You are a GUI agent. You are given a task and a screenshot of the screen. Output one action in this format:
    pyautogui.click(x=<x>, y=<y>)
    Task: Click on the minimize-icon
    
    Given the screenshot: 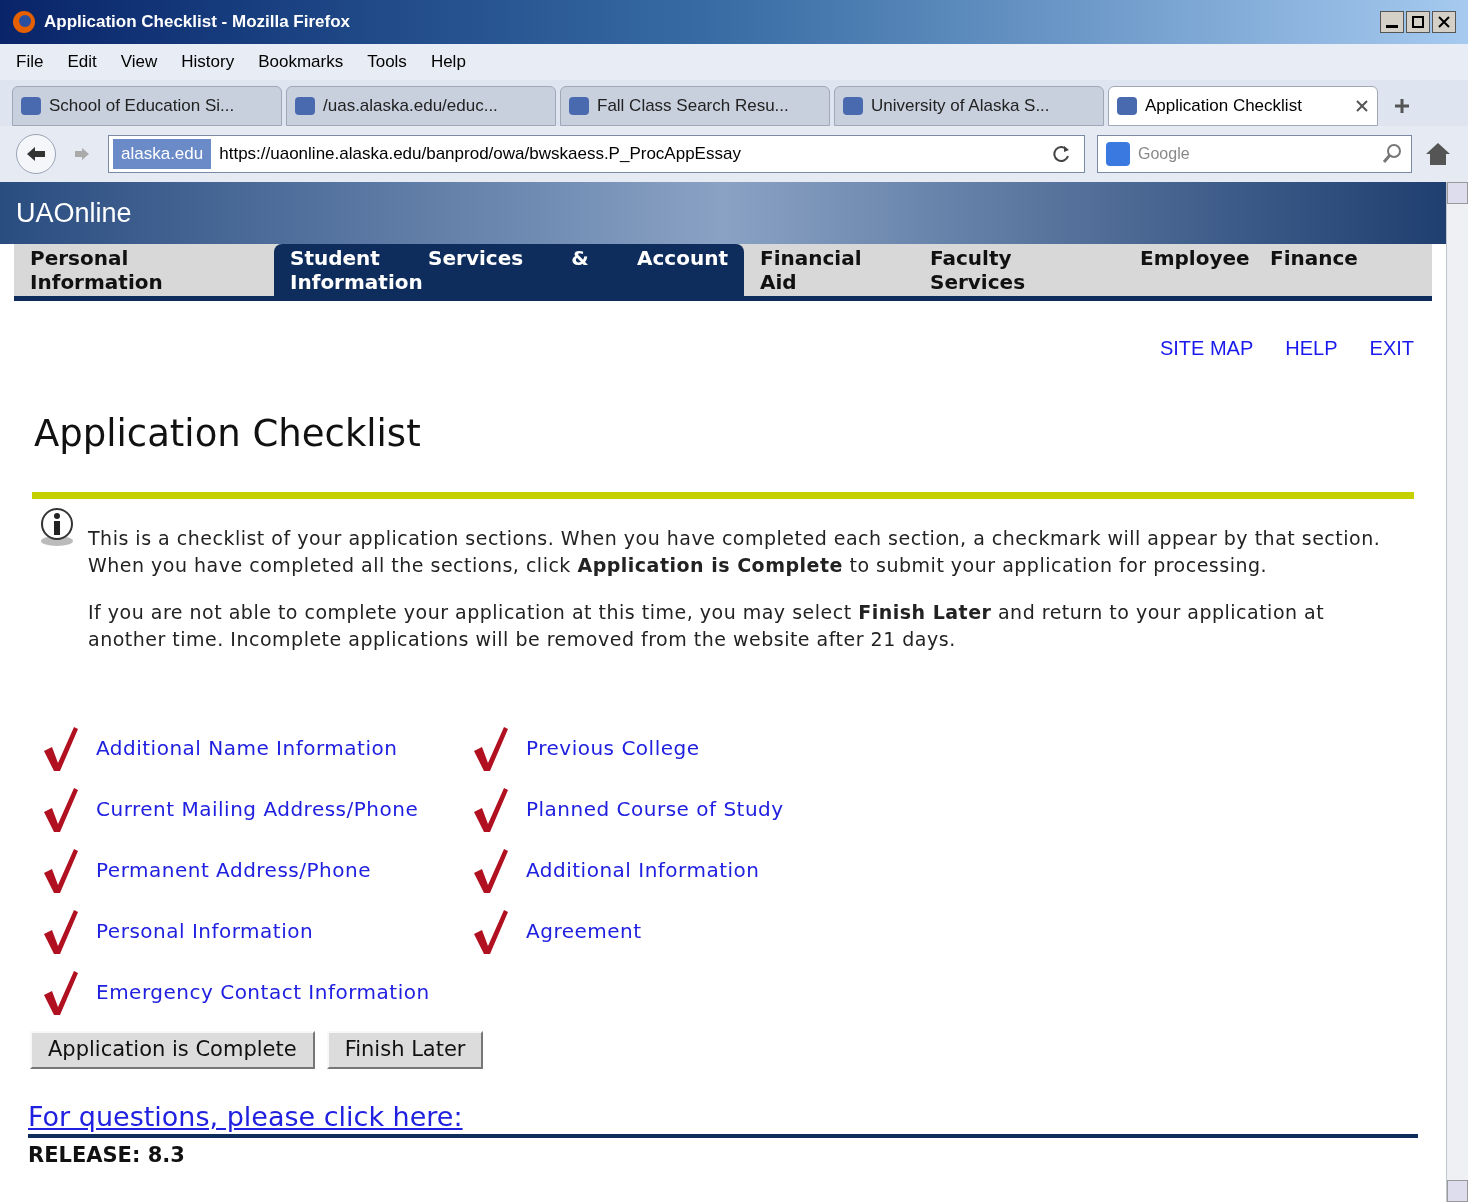 What is the action you would take?
    pyautogui.click(x=1392, y=26)
    